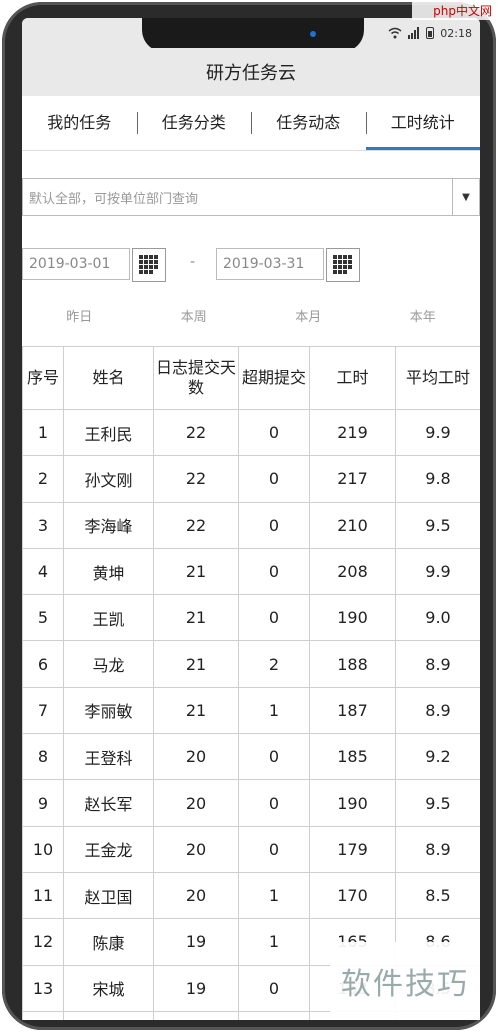  What do you see at coordinates (43, 710) in the screenshot?
I see `table-cell: 7` at bounding box center [43, 710].